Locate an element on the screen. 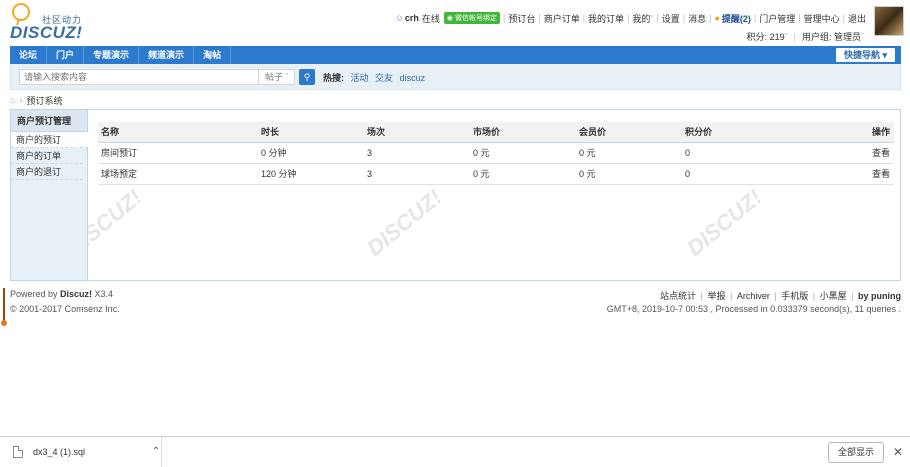 This screenshot has height=467, width=910. footer-link-mobile: 手机版 is located at coordinates (794, 296).